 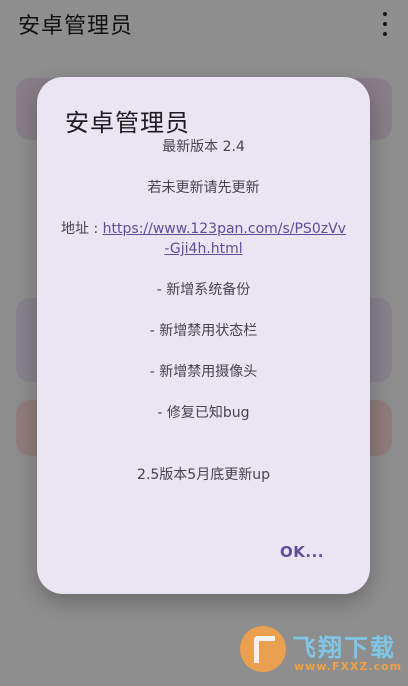 I want to click on changelog-item: - 修复已知bug, so click(x=203, y=413).